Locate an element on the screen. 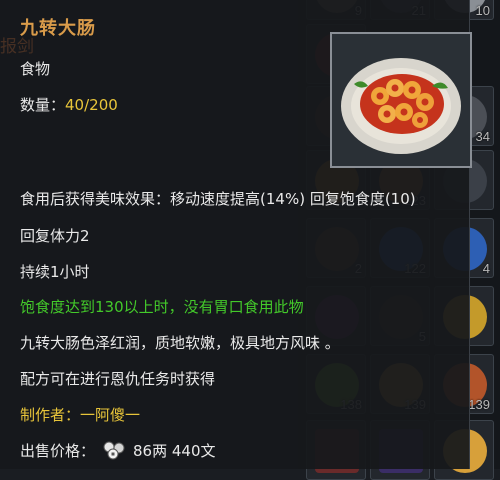 This screenshot has height=480, width=500. sell-price-value: 86两 440文 is located at coordinates (174, 450).